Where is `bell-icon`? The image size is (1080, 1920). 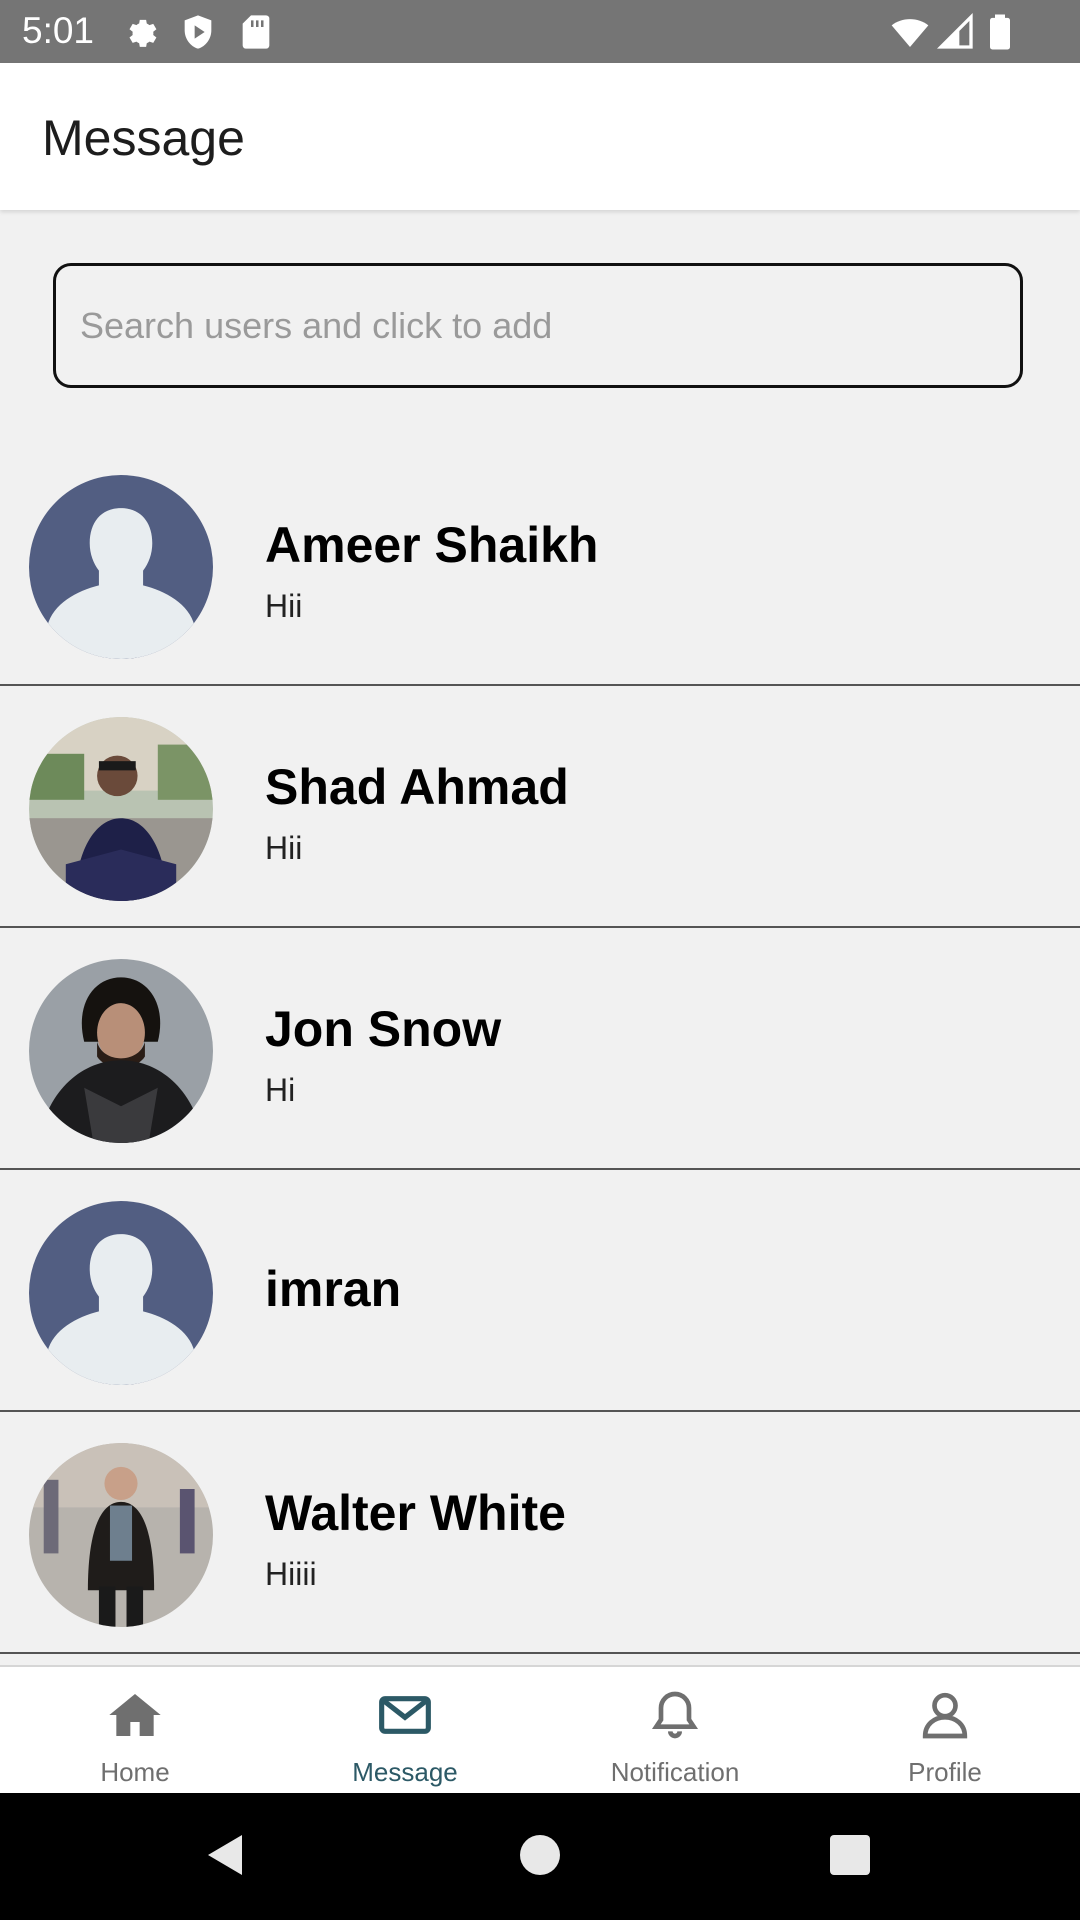 bell-icon is located at coordinates (675, 1715).